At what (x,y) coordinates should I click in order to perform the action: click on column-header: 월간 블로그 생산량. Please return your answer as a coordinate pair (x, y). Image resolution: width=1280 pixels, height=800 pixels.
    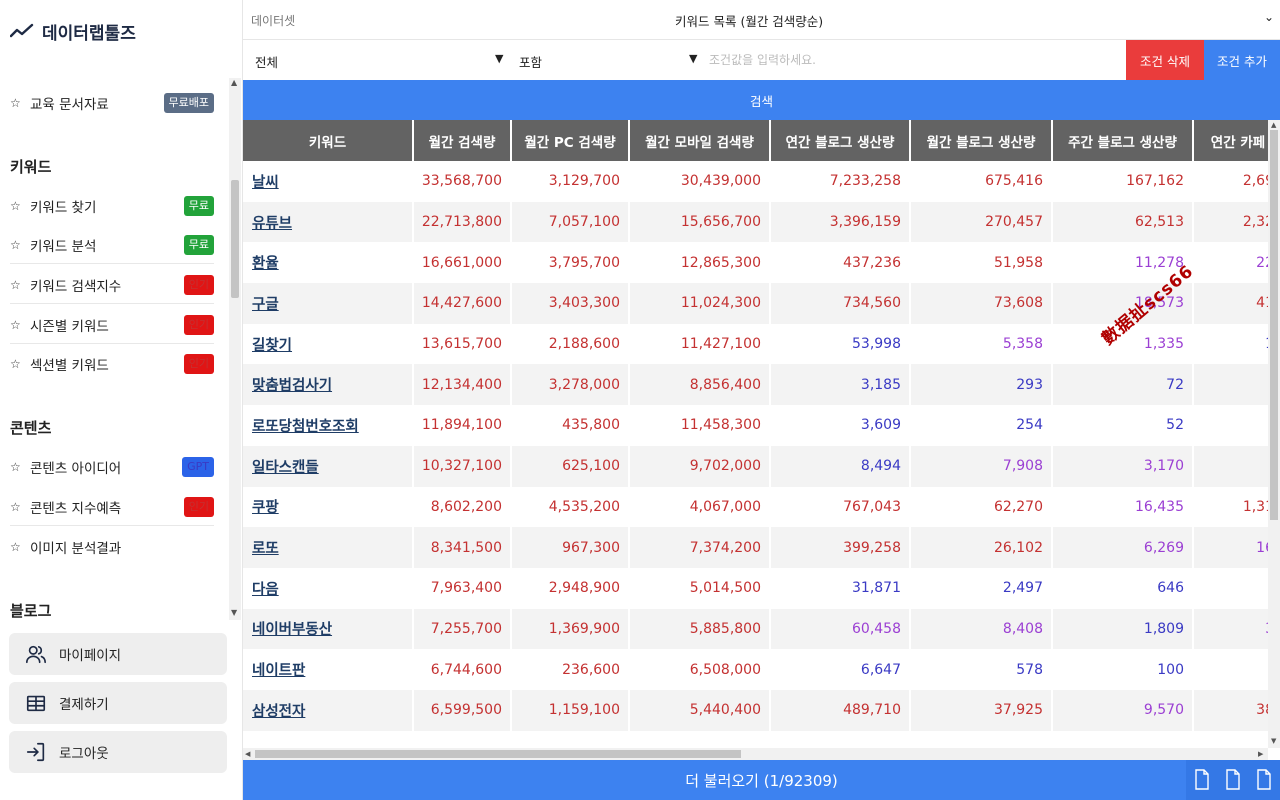
    Looking at the image, I should click on (981, 140).